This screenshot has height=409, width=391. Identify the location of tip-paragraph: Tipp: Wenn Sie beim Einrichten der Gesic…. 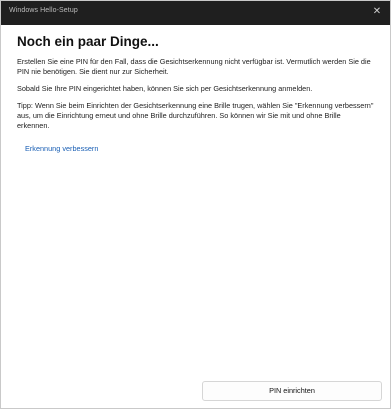
(195, 115).